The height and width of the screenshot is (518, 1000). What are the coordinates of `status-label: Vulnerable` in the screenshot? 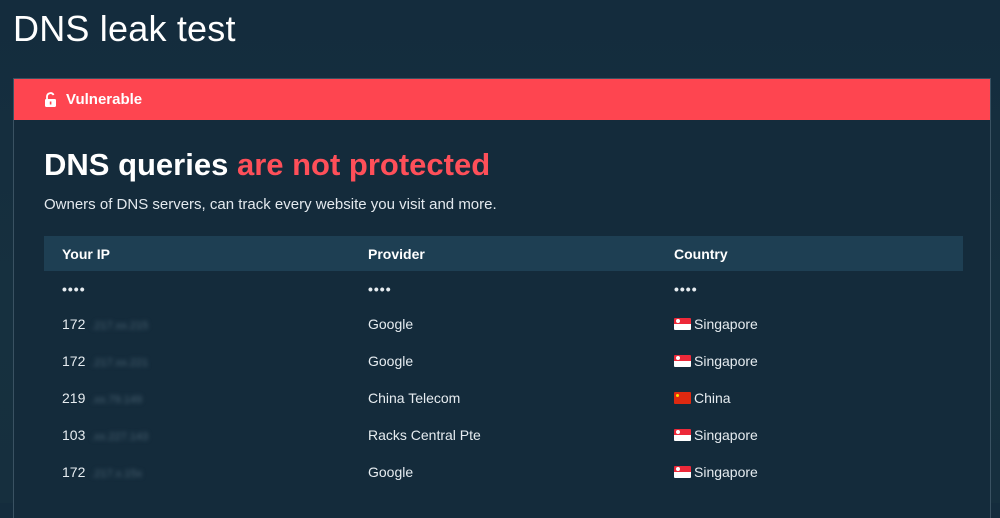 It's located at (104, 99).